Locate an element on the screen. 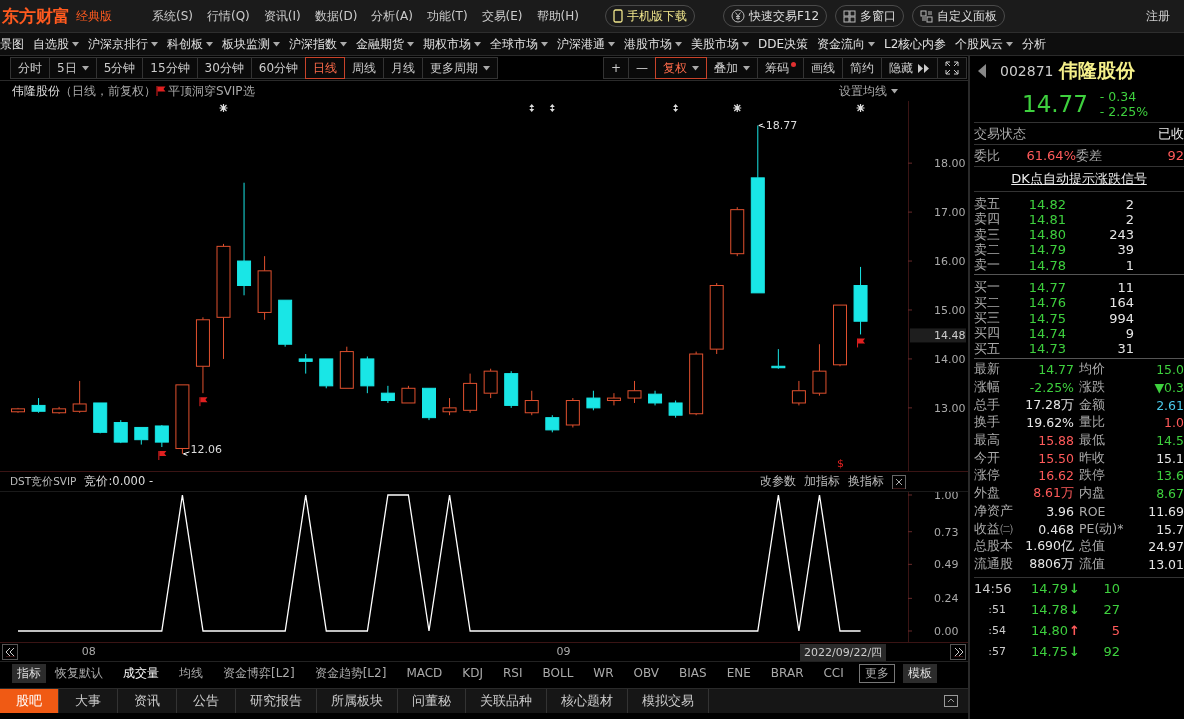 The width and height of the screenshot is (1184, 719). up-down-arrow-icon is located at coordinates (532, 108).